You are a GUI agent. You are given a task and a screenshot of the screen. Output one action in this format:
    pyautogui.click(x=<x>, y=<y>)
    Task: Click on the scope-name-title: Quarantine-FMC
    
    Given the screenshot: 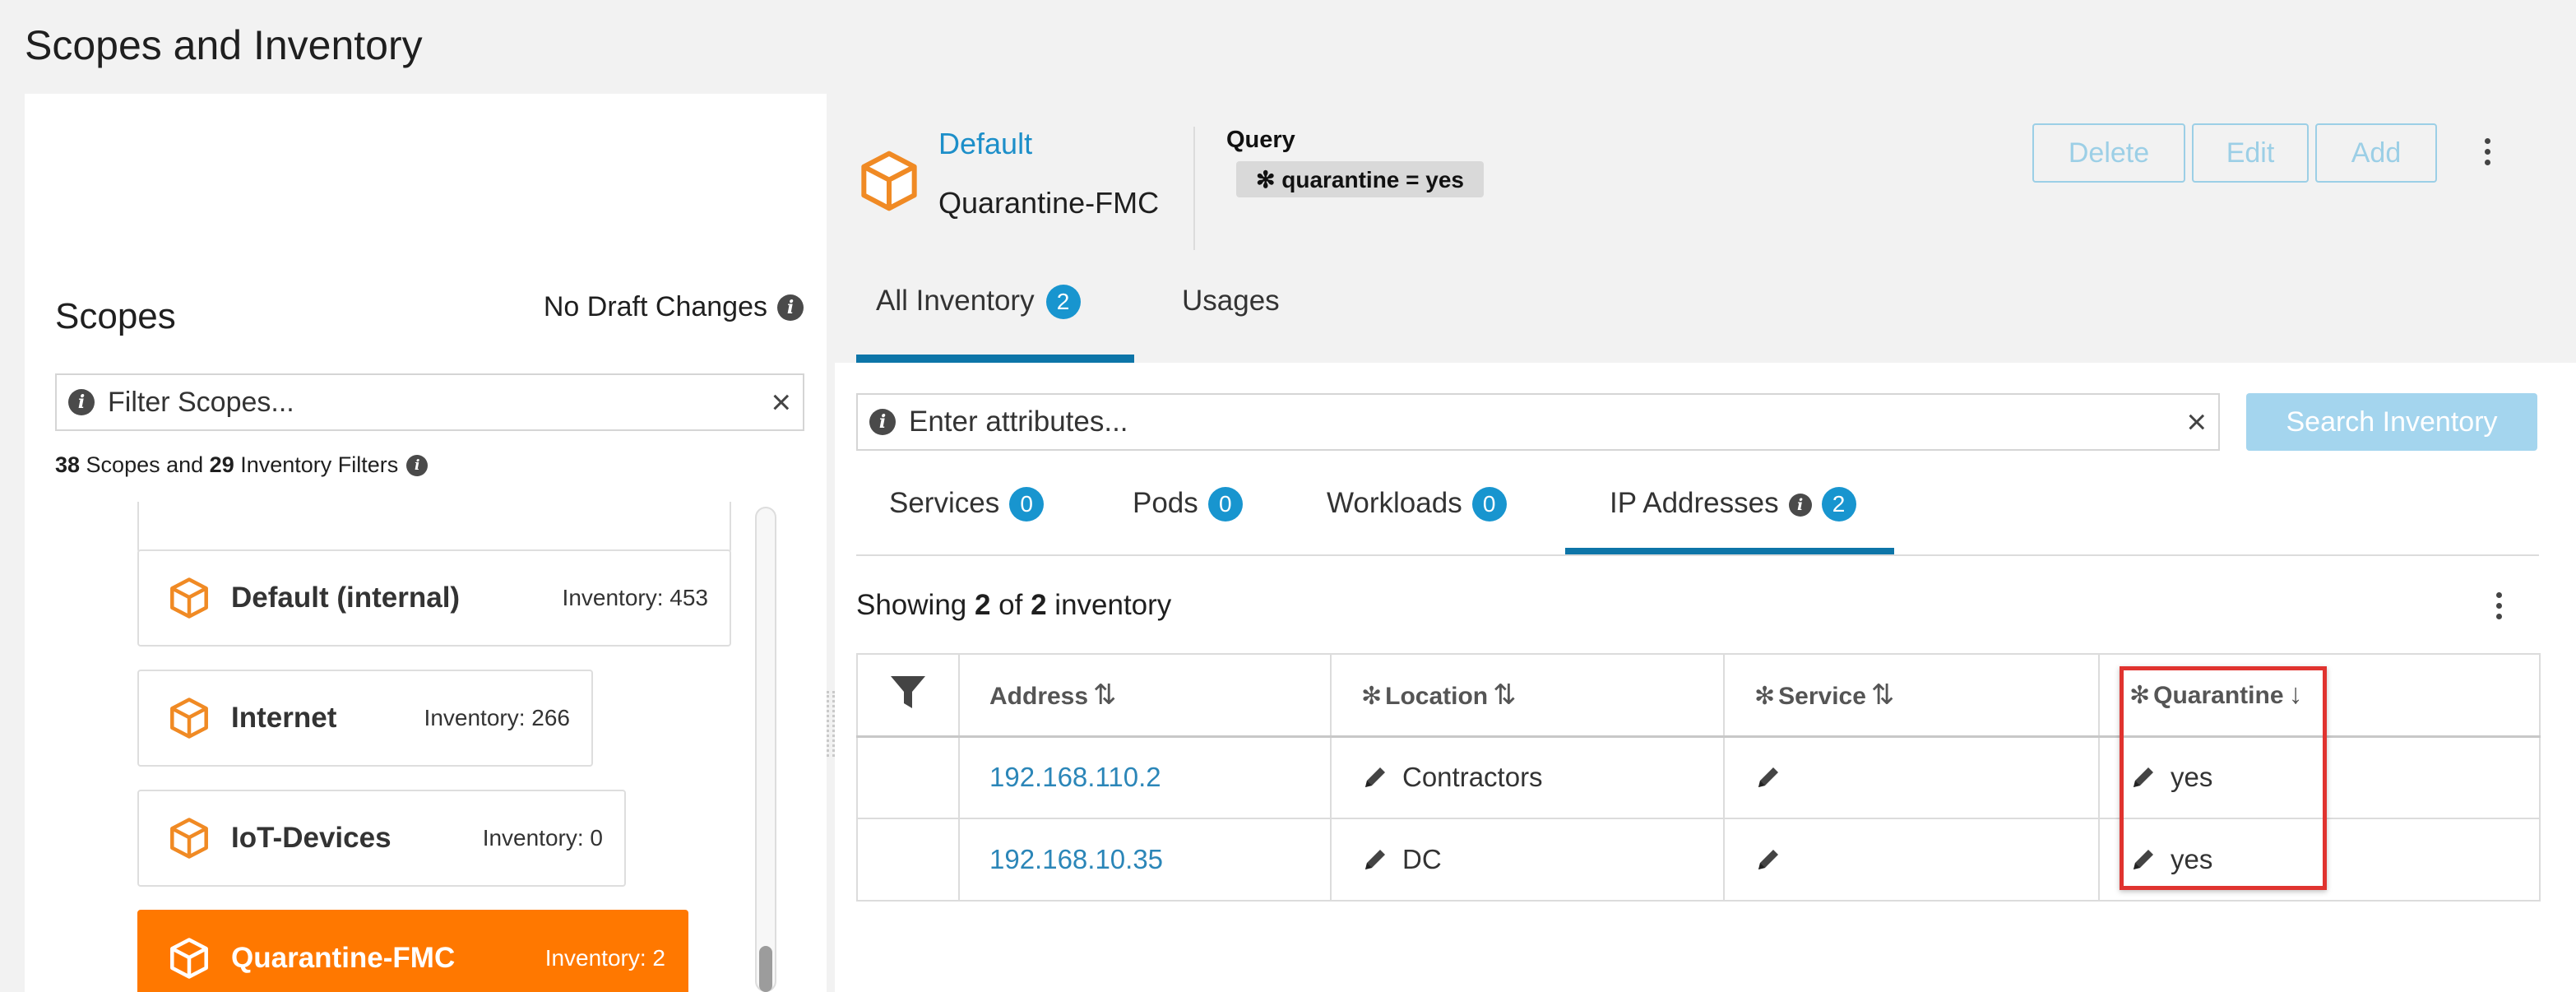 What is the action you would take?
    pyautogui.click(x=1049, y=203)
    